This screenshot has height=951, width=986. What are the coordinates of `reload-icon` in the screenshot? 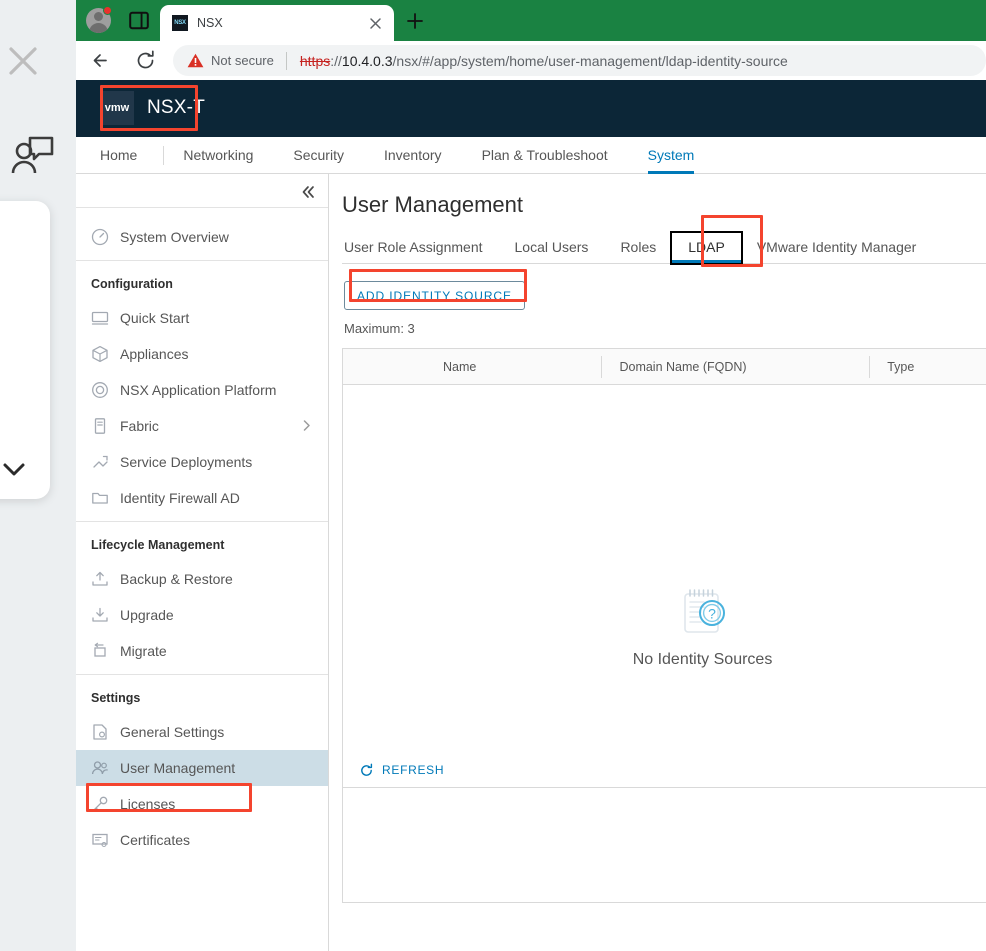 It's located at (145, 60).